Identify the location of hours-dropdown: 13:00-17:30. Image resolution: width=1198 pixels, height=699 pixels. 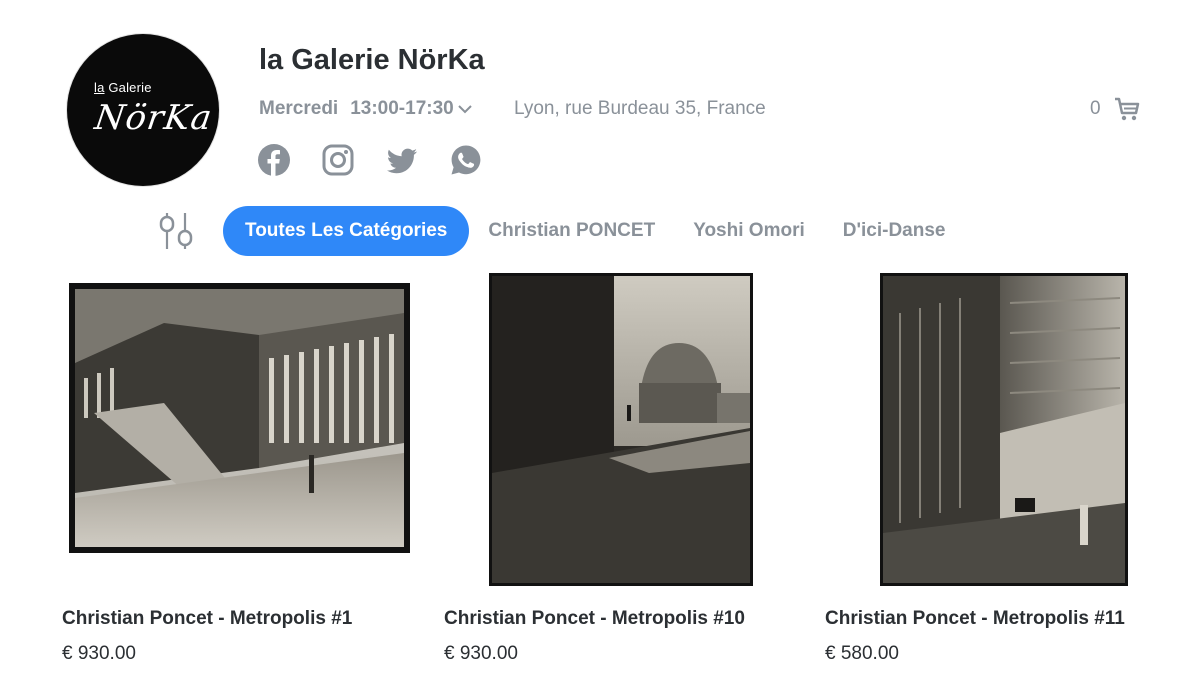
(412, 109).